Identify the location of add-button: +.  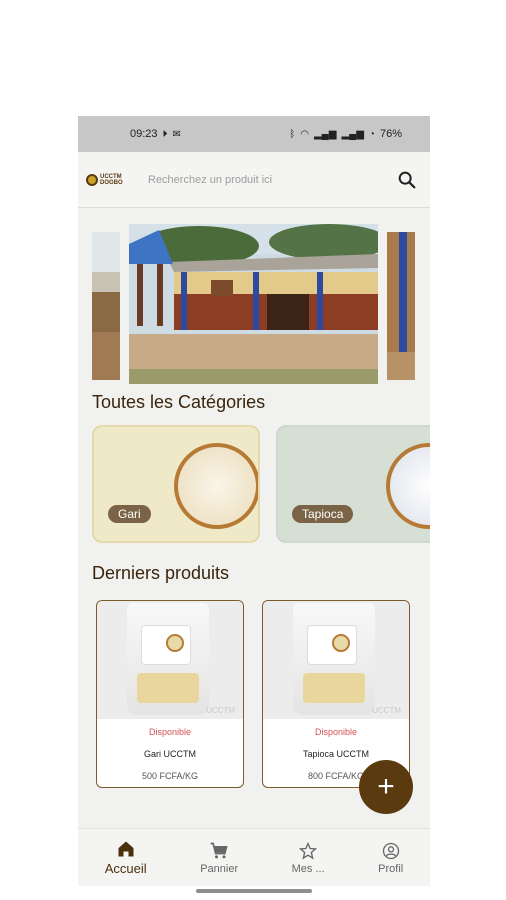
(386, 787).